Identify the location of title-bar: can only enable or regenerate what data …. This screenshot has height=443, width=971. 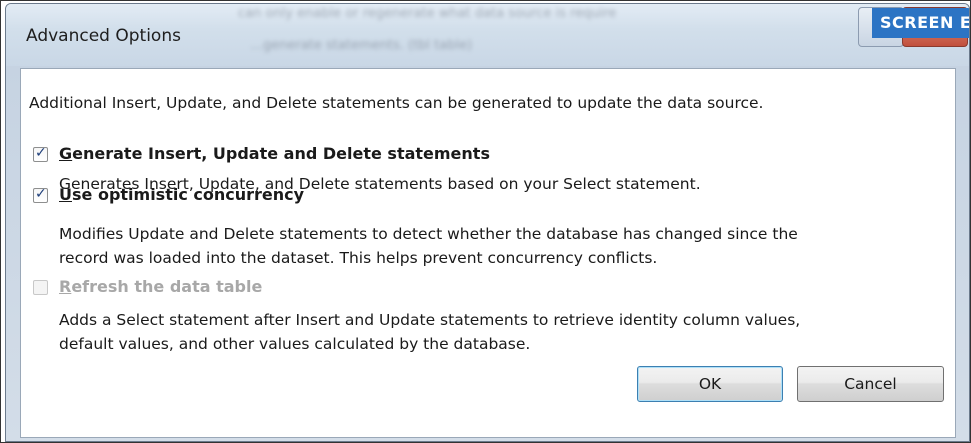
(487, 35).